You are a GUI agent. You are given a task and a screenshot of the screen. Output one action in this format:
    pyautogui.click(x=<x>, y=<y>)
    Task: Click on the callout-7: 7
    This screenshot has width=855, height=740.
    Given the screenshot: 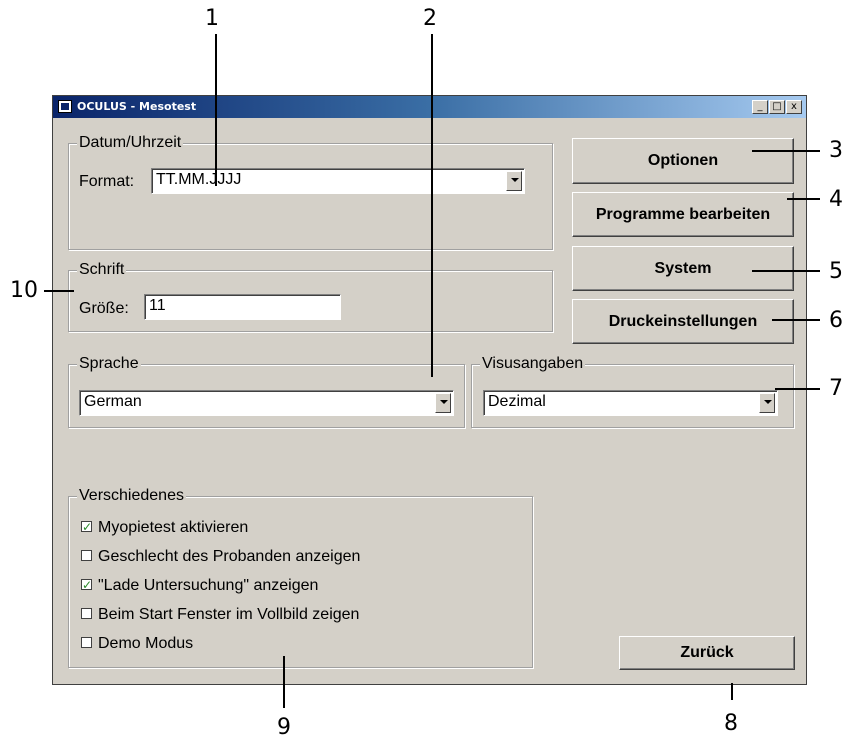 What is the action you would take?
    pyautogui.click(x=836, y=388)
    